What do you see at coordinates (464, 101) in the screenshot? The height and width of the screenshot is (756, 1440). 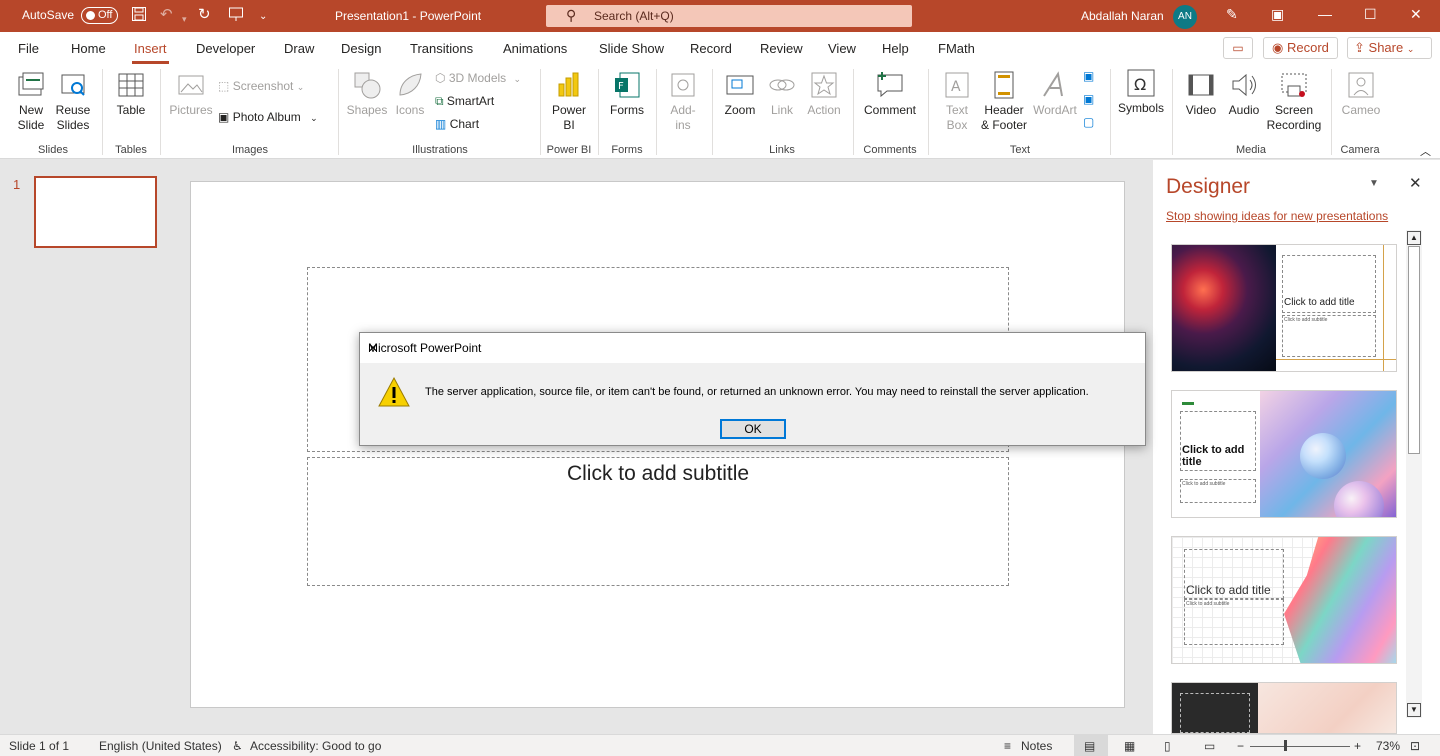 I see `smartart-button: ⧉ SmartArt` at bounding box center [464, 101].